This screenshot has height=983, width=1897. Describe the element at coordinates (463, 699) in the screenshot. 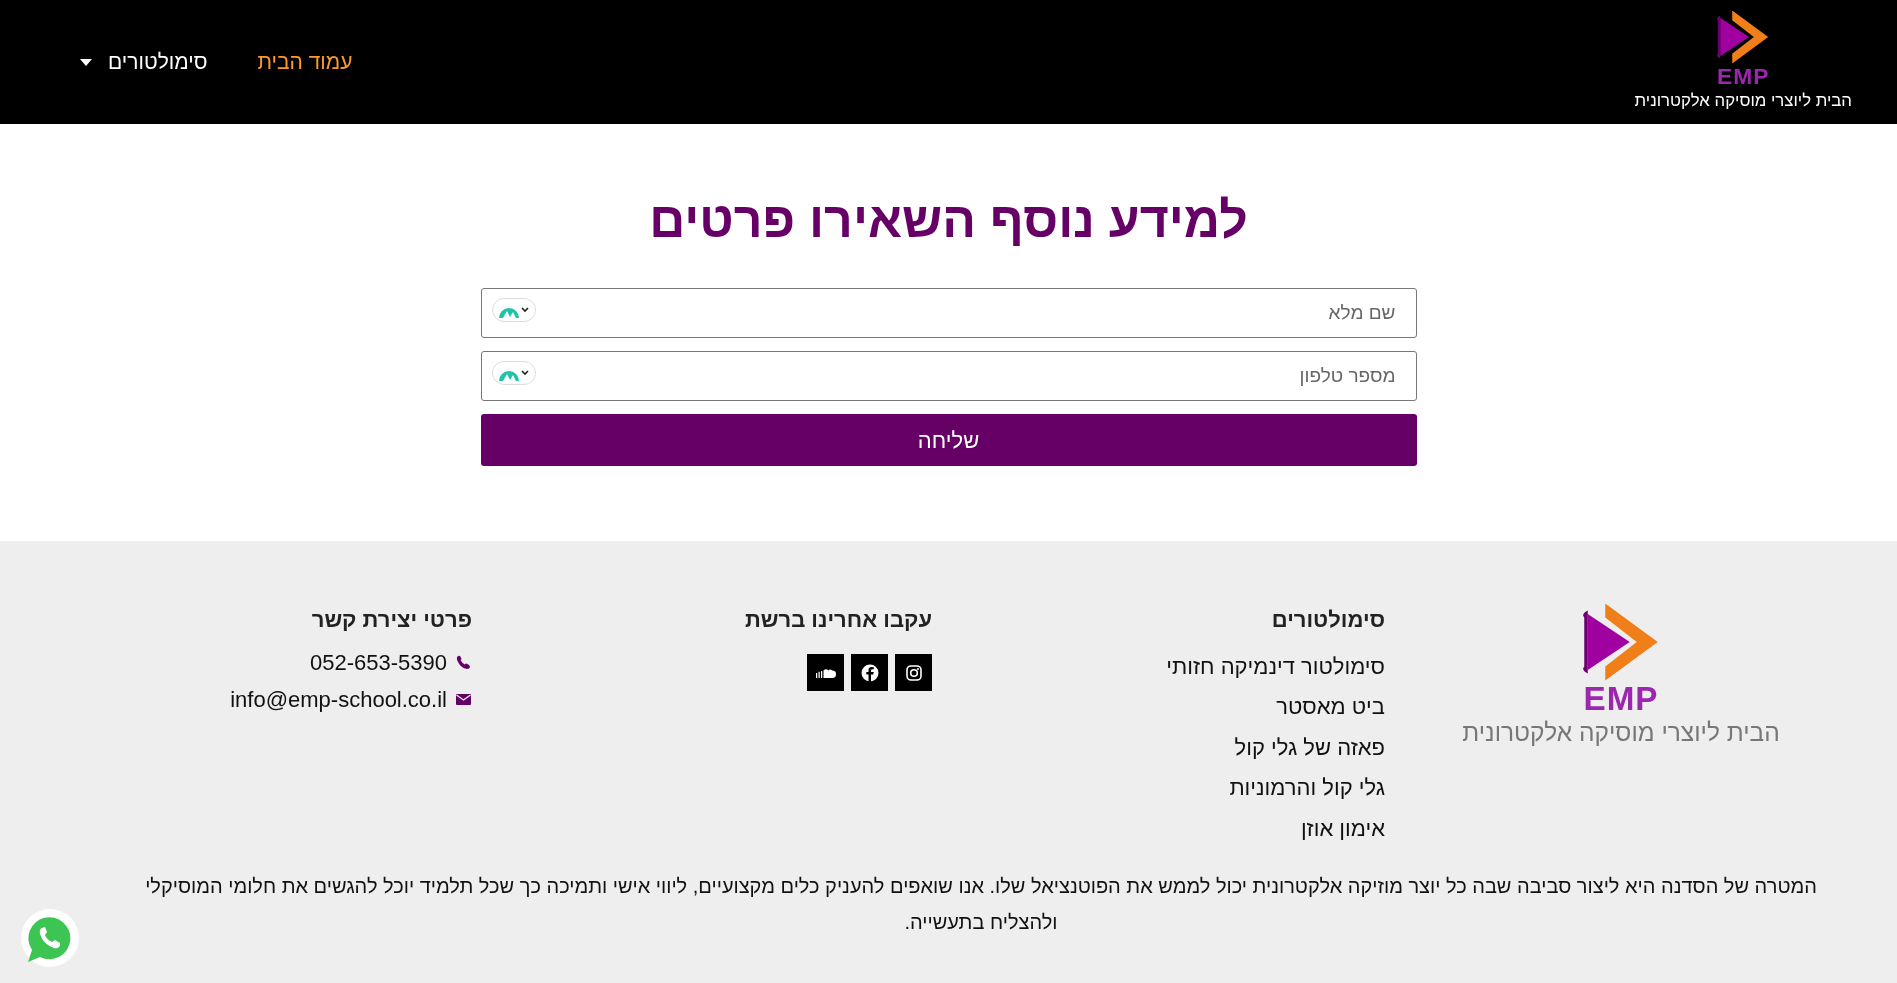

I see `envelope-icon` at that location.